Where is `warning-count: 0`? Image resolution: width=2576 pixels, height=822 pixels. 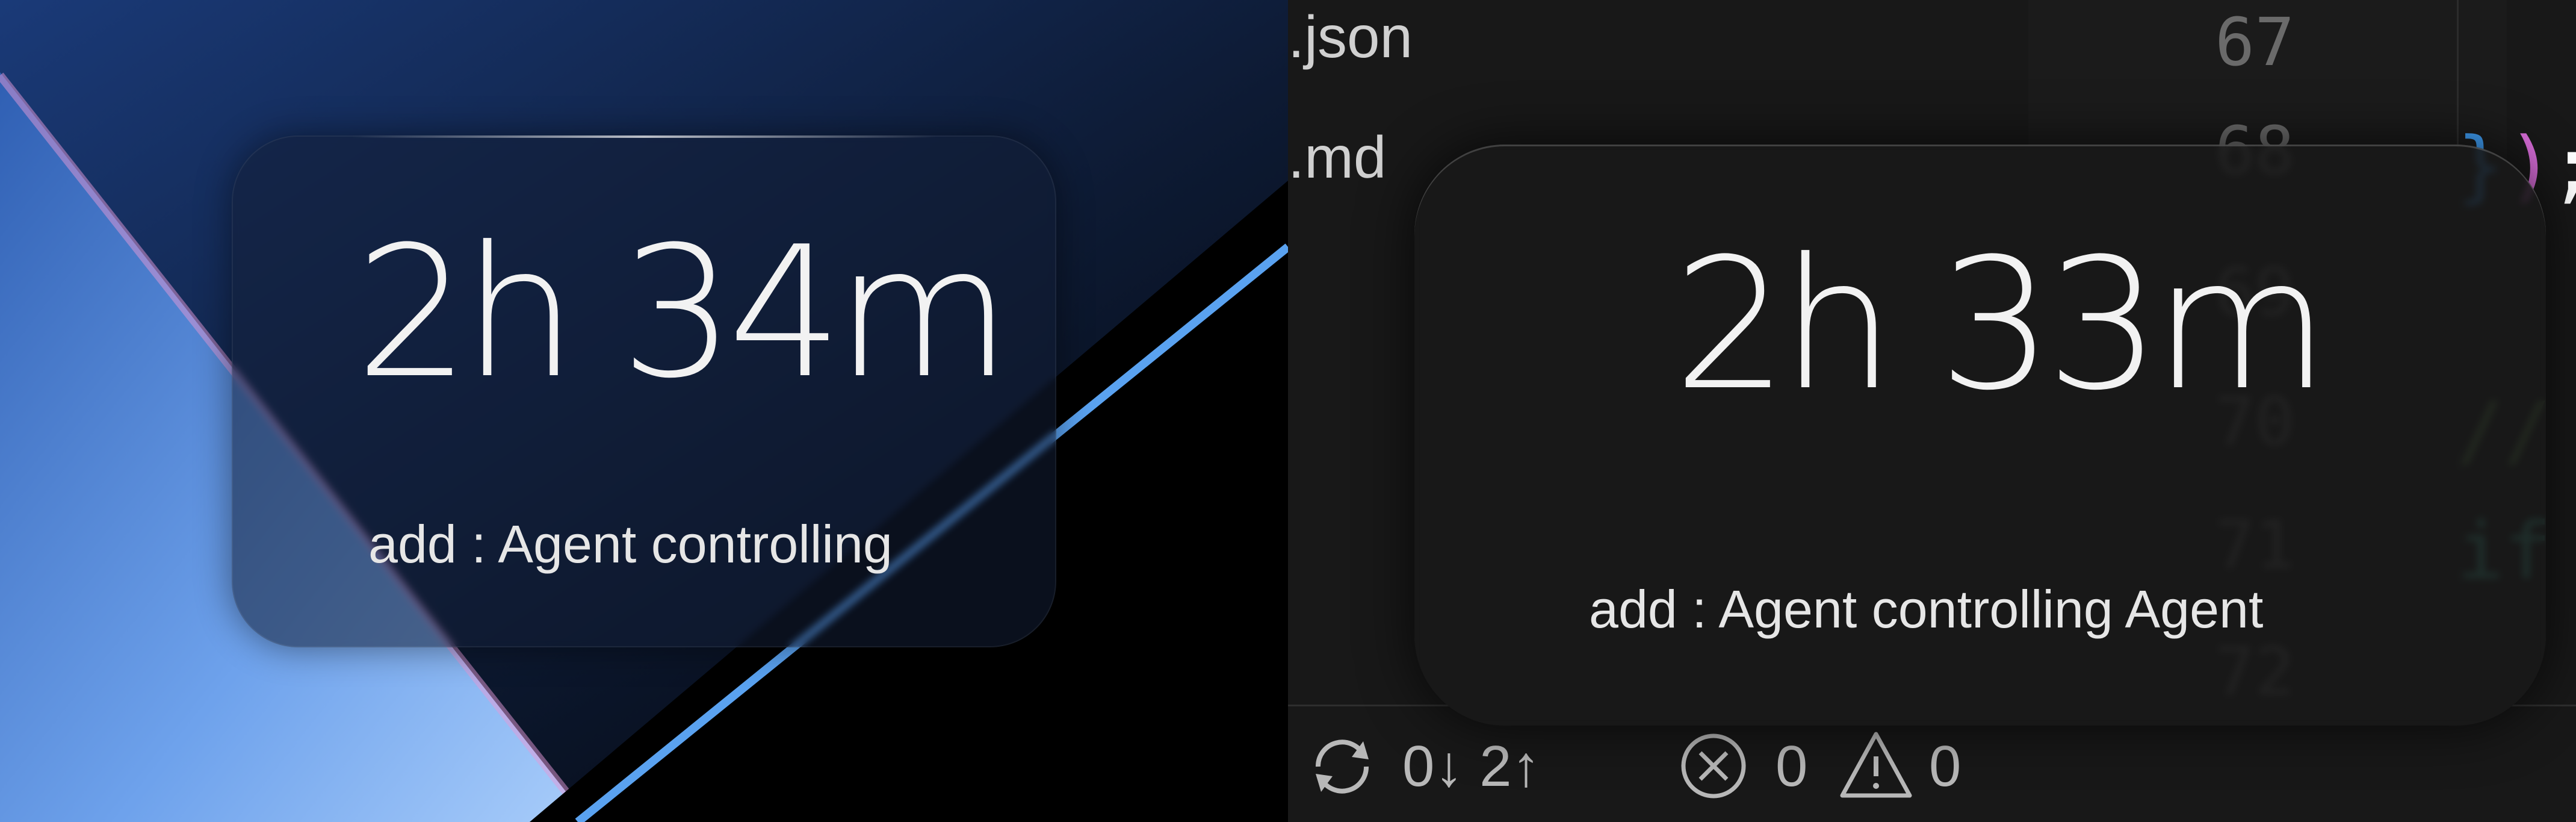
warning-count: 0 is located at coordinates (1945, 767).